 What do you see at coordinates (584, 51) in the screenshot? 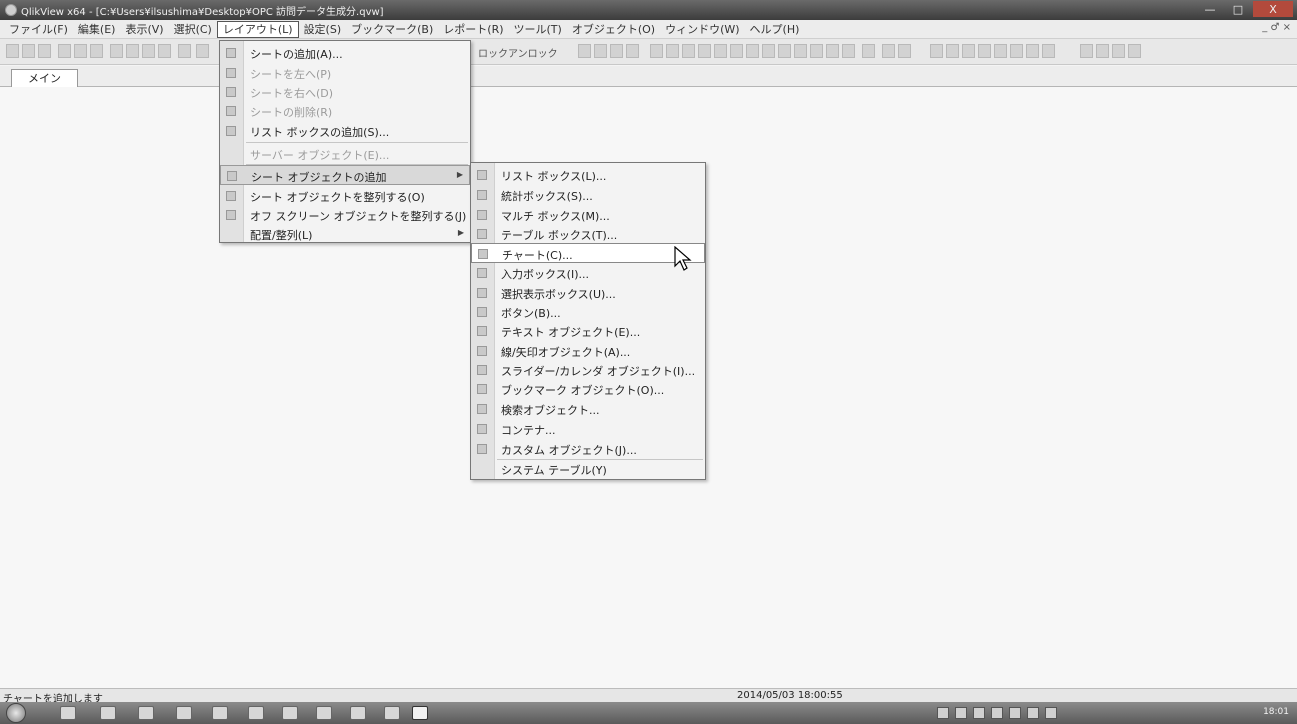
I see `design-grid-icon` at bounding box center [584, 51].